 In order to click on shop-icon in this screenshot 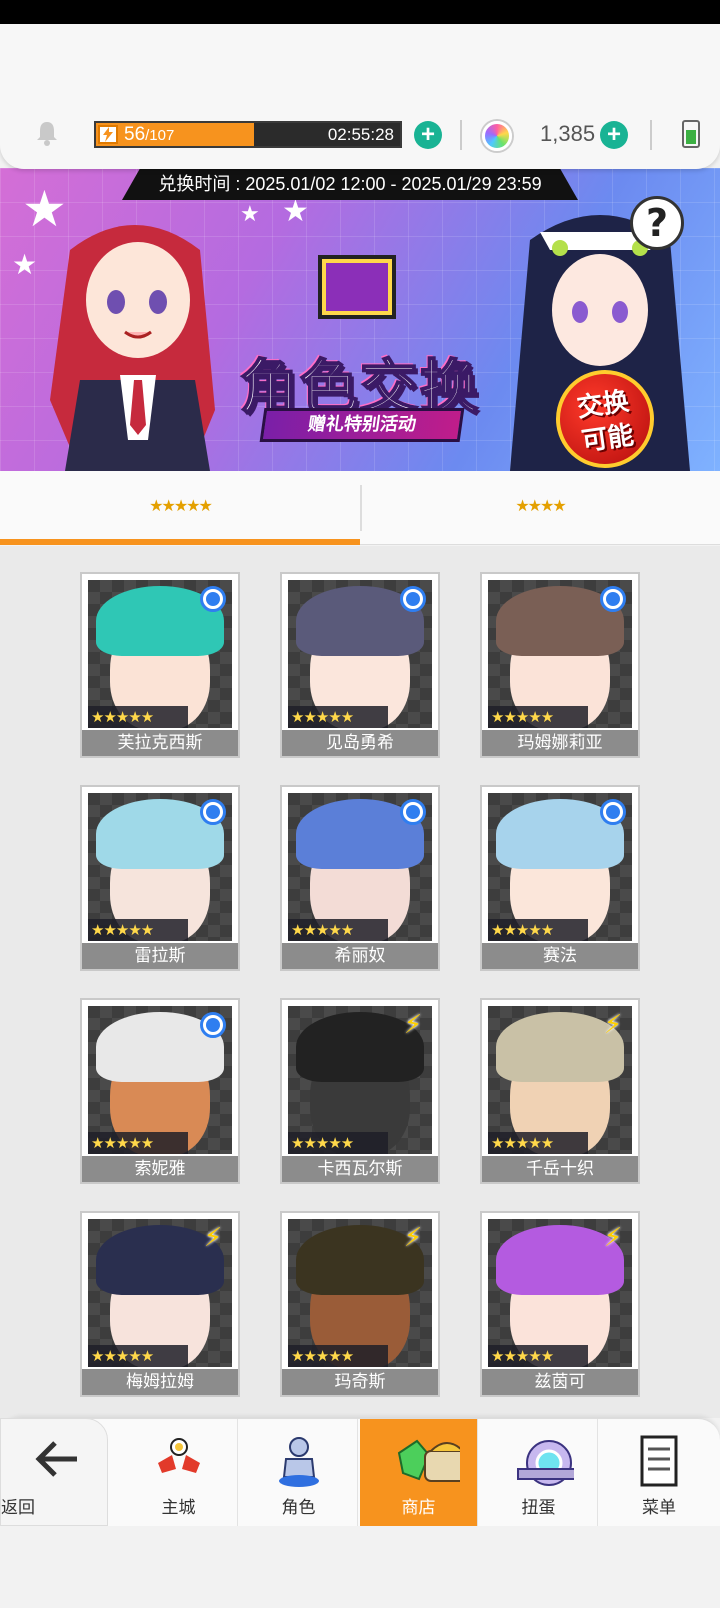, I will do `click(428, 1460)`.